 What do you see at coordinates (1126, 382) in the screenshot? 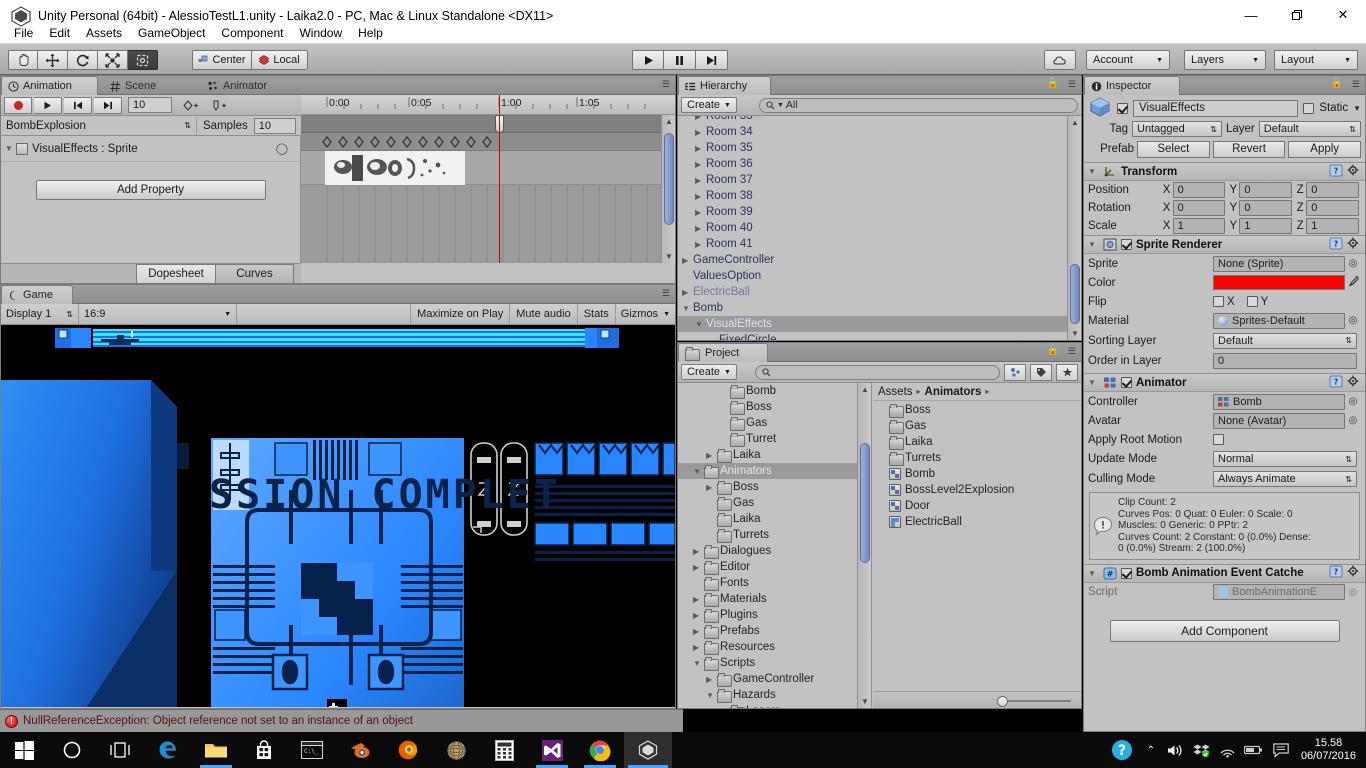
I see `animator-enabled-checkbox` at bounding box center [1126, 382].